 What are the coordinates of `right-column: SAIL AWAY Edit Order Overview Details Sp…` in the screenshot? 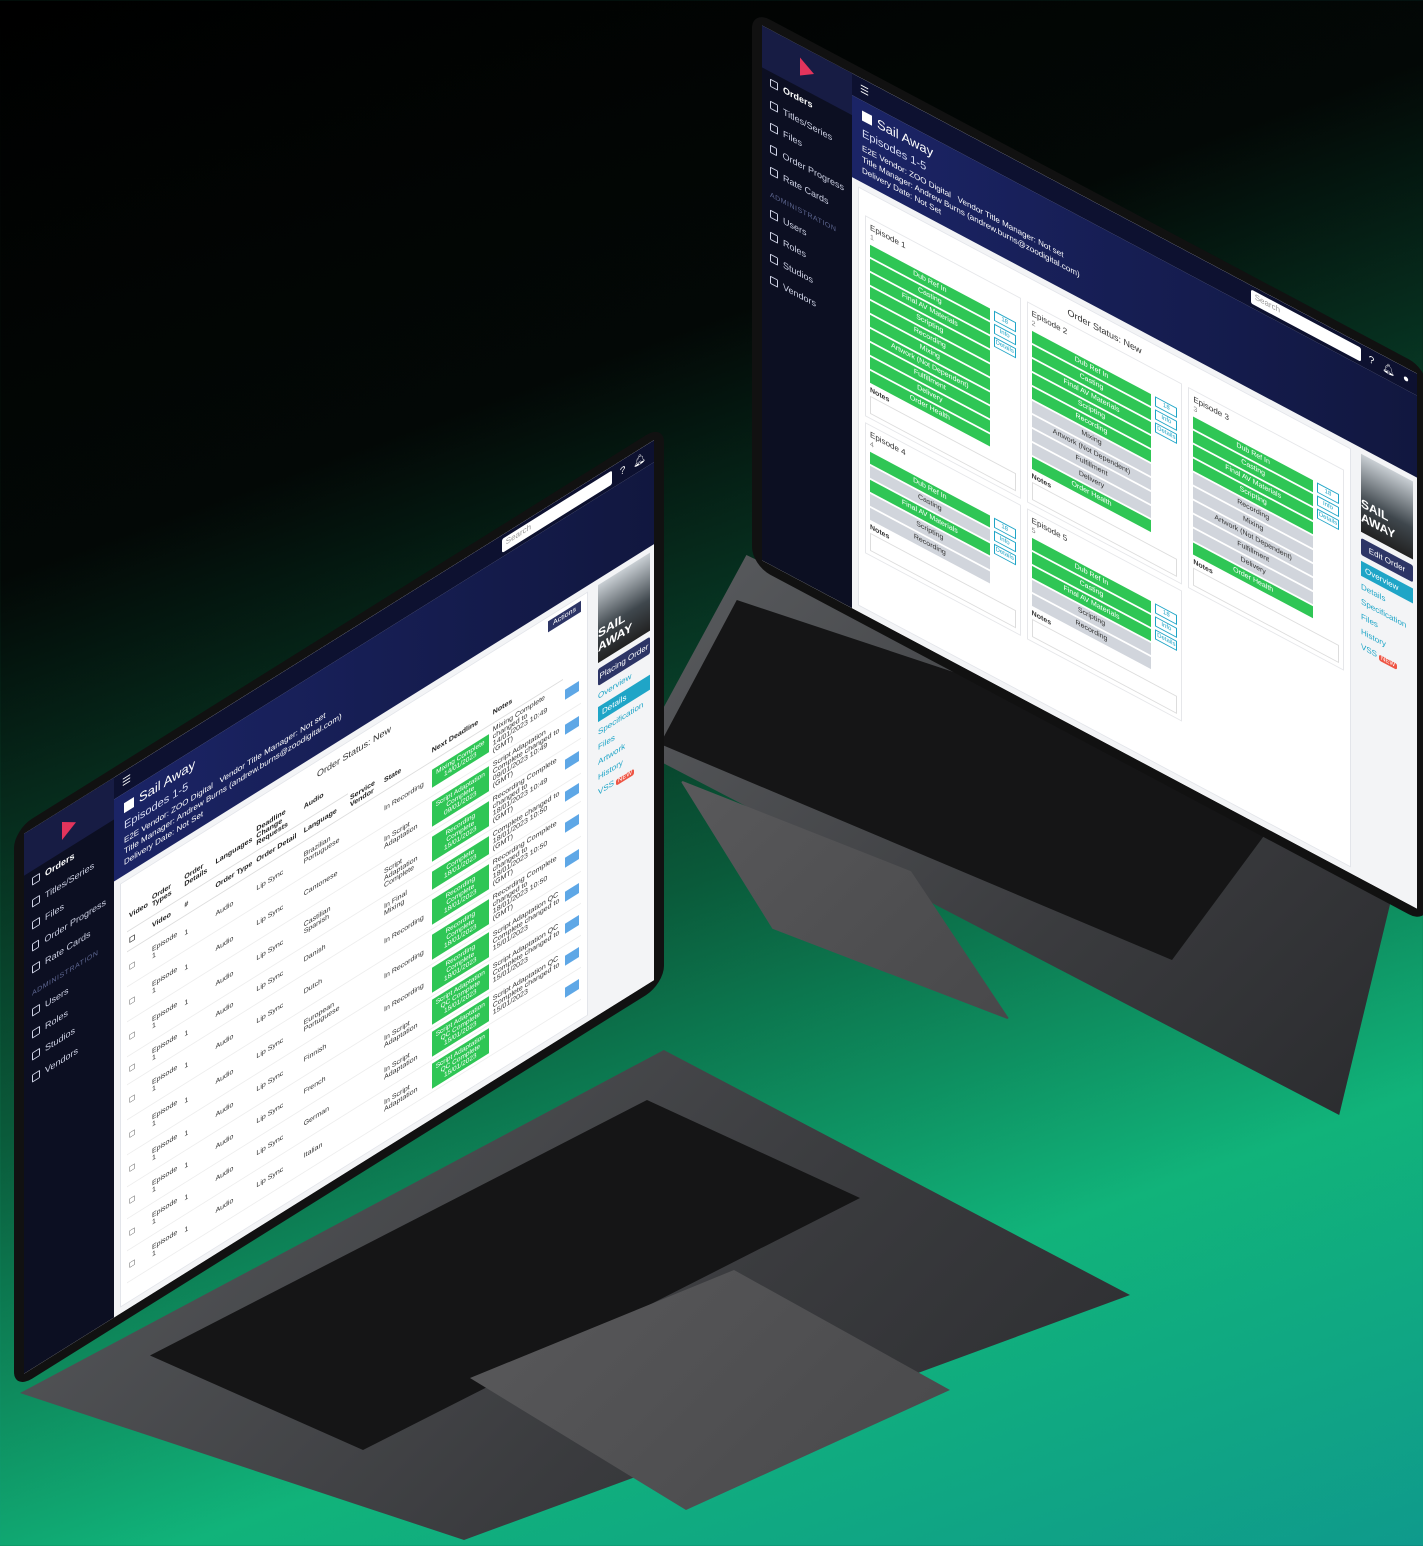 It's located at (1387, 676).